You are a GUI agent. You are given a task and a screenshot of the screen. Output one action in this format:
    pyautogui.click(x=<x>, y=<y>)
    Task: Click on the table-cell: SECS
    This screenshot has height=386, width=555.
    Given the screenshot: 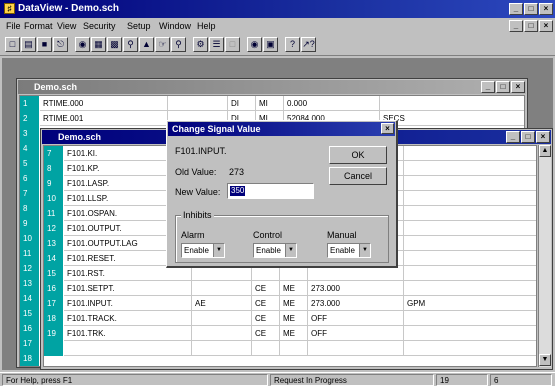 What is the action you would take?
    pyautogui.click(x=452, y=118)
    